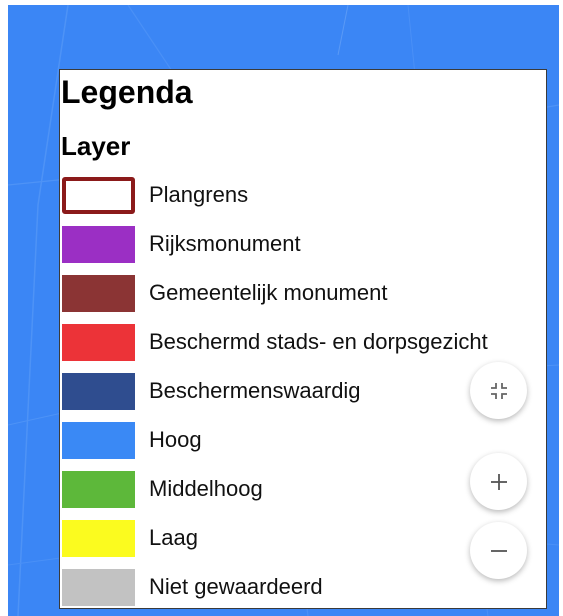 This screenshot has height=616, width=563. I want to click on legend-item-label: Plangrens, so click(199, 194).